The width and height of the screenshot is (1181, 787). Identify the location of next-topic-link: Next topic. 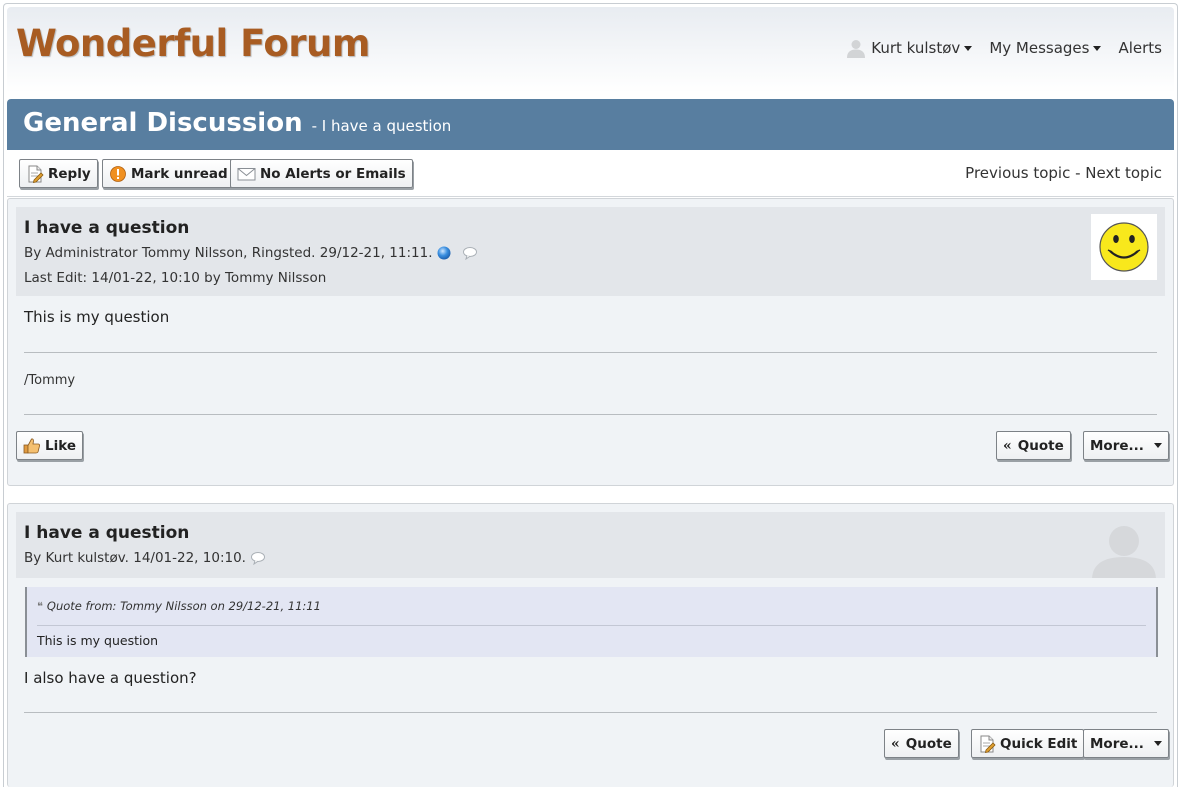
(1123, 173).